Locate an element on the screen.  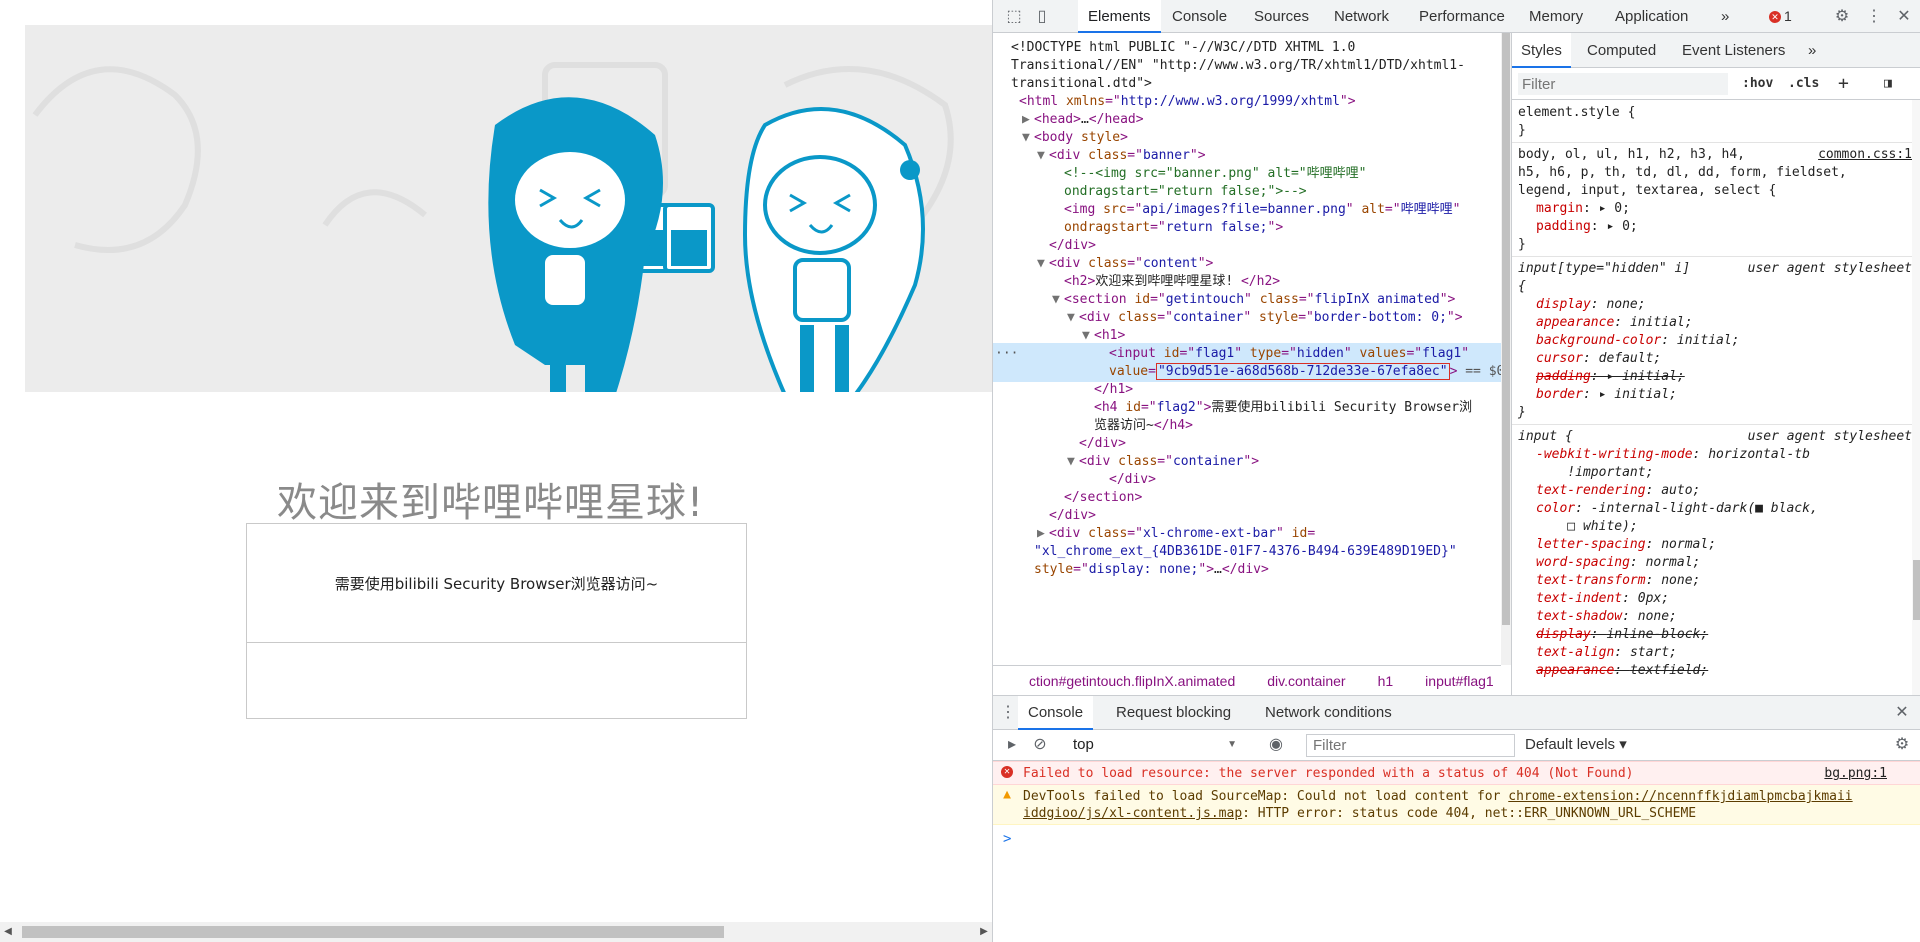
class-toggle: .cls is located at coordinates (1803, 84).